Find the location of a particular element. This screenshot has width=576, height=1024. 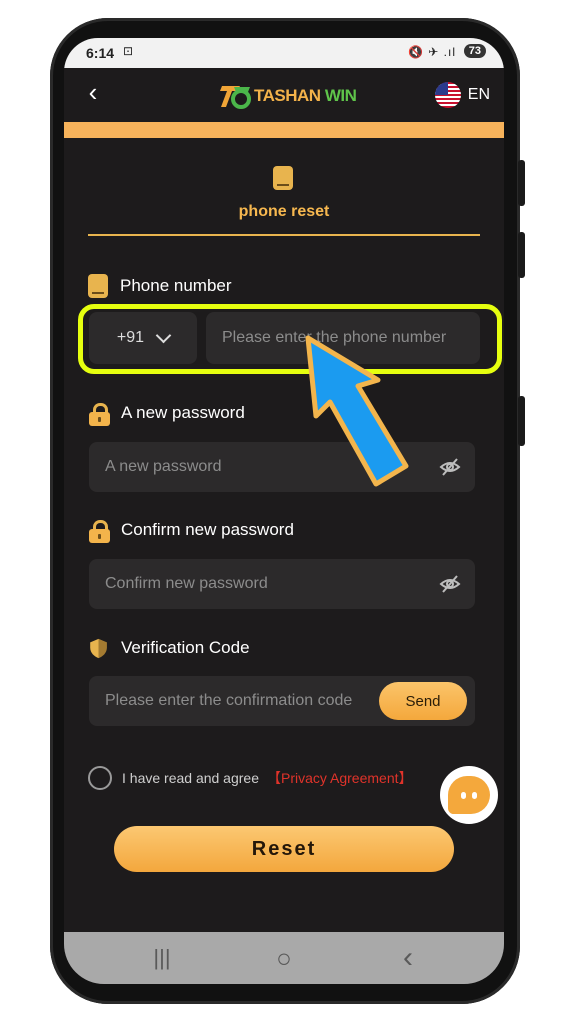

android-nav-bar: ||| ○ ‹ is located at coordinates (284, 958).